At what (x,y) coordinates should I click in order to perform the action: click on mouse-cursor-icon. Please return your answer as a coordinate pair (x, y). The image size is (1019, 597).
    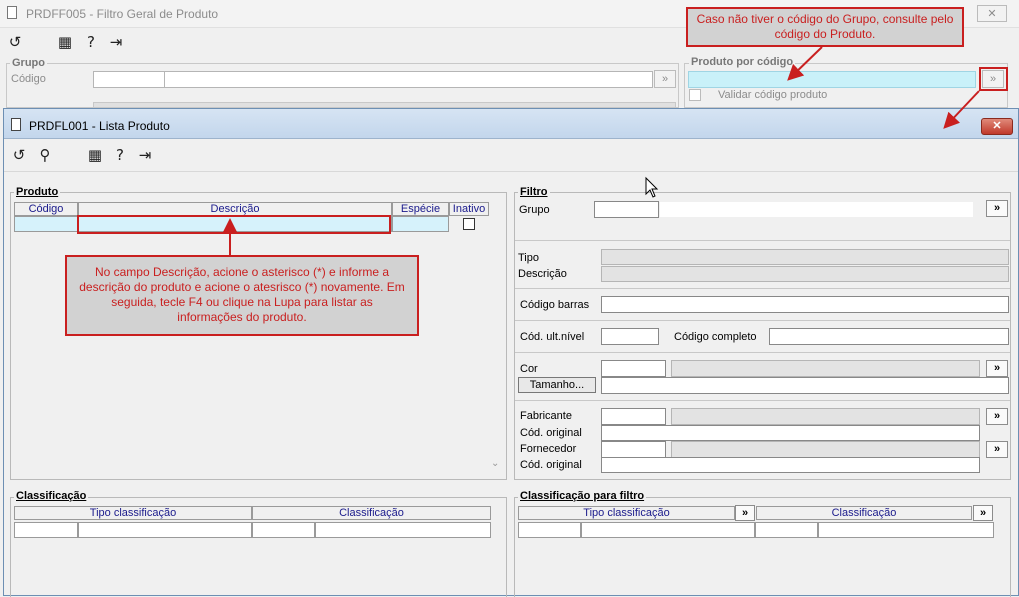
    Looking at the image, I should click on (652, 187).